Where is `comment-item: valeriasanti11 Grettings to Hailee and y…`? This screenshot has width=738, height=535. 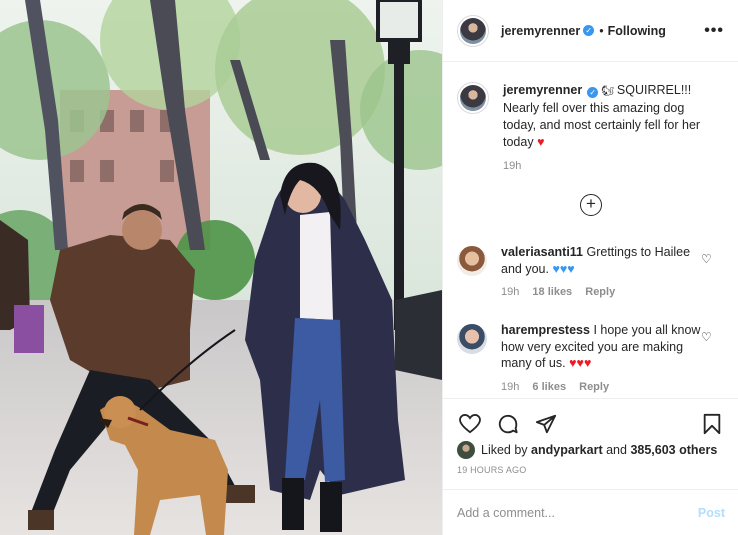
comment-item: valeriasanti11 Grettings to Hailee and y… is located at coordinates (592, 271).